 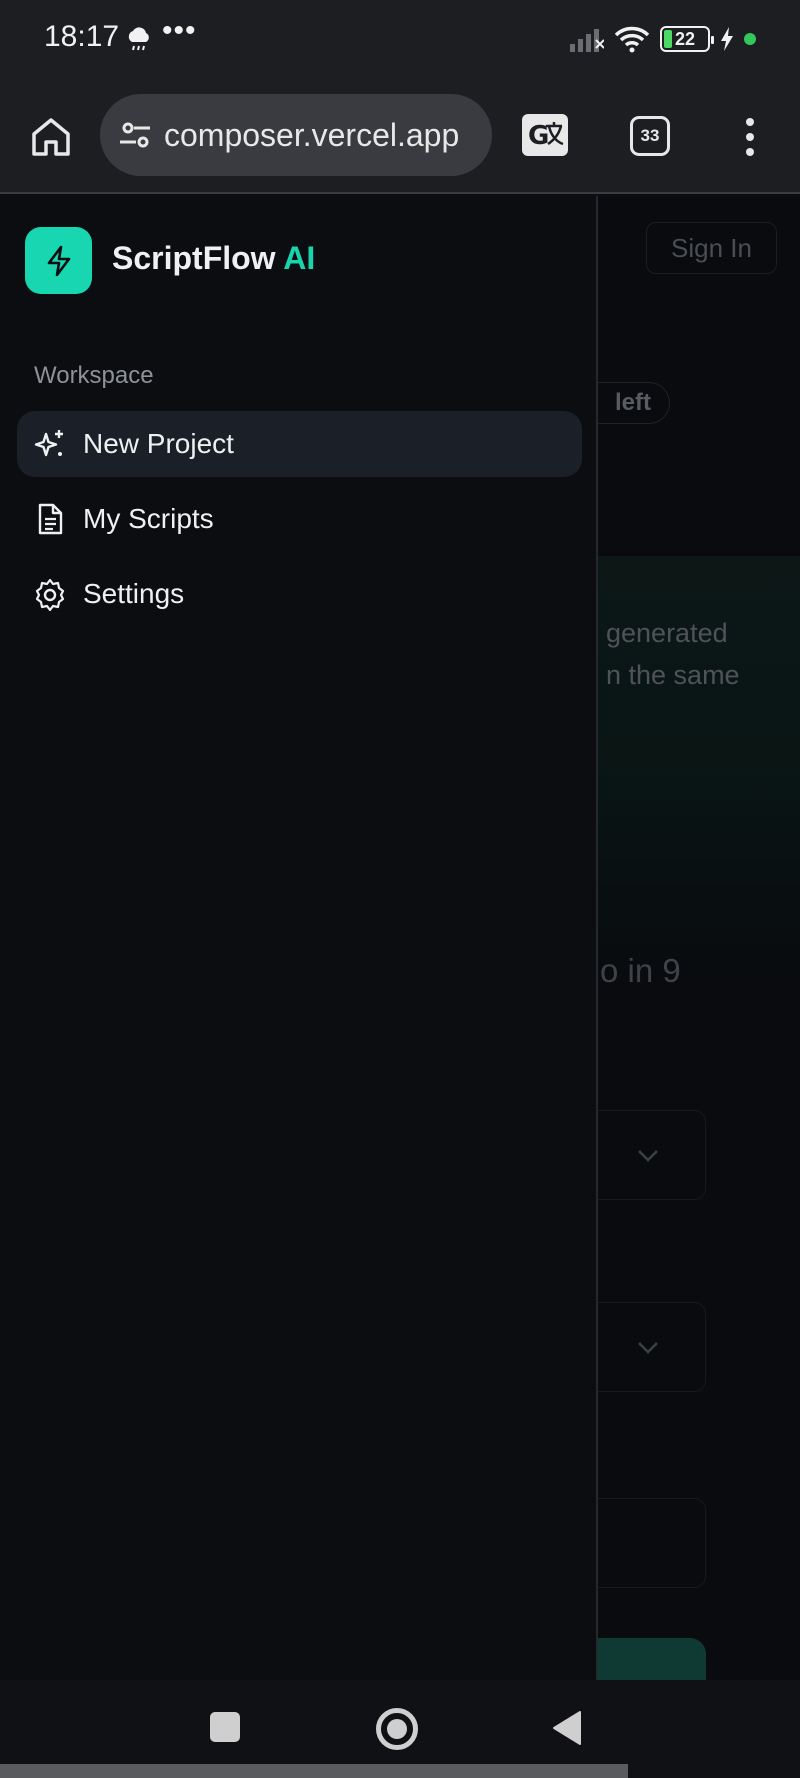 I want to click on sign-in-button: Sign In, so click(x=711, y=248).